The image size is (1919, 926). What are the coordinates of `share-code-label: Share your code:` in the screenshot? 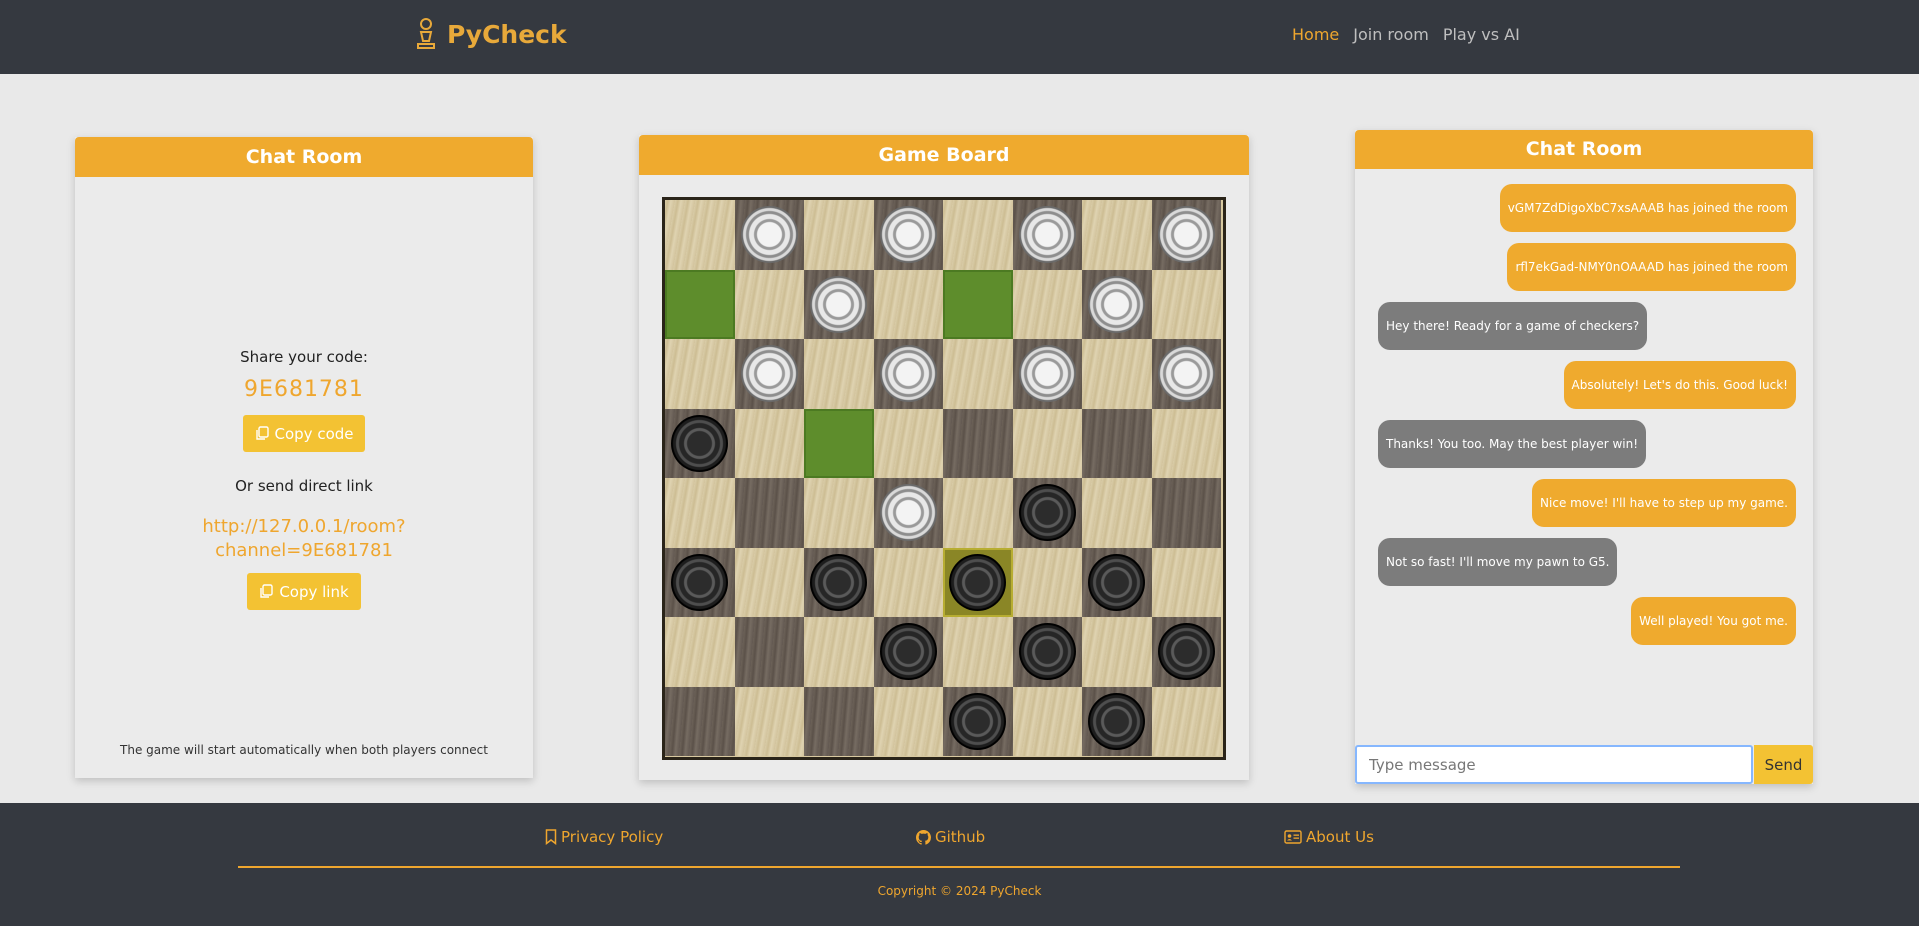 It's located at (304, 357).